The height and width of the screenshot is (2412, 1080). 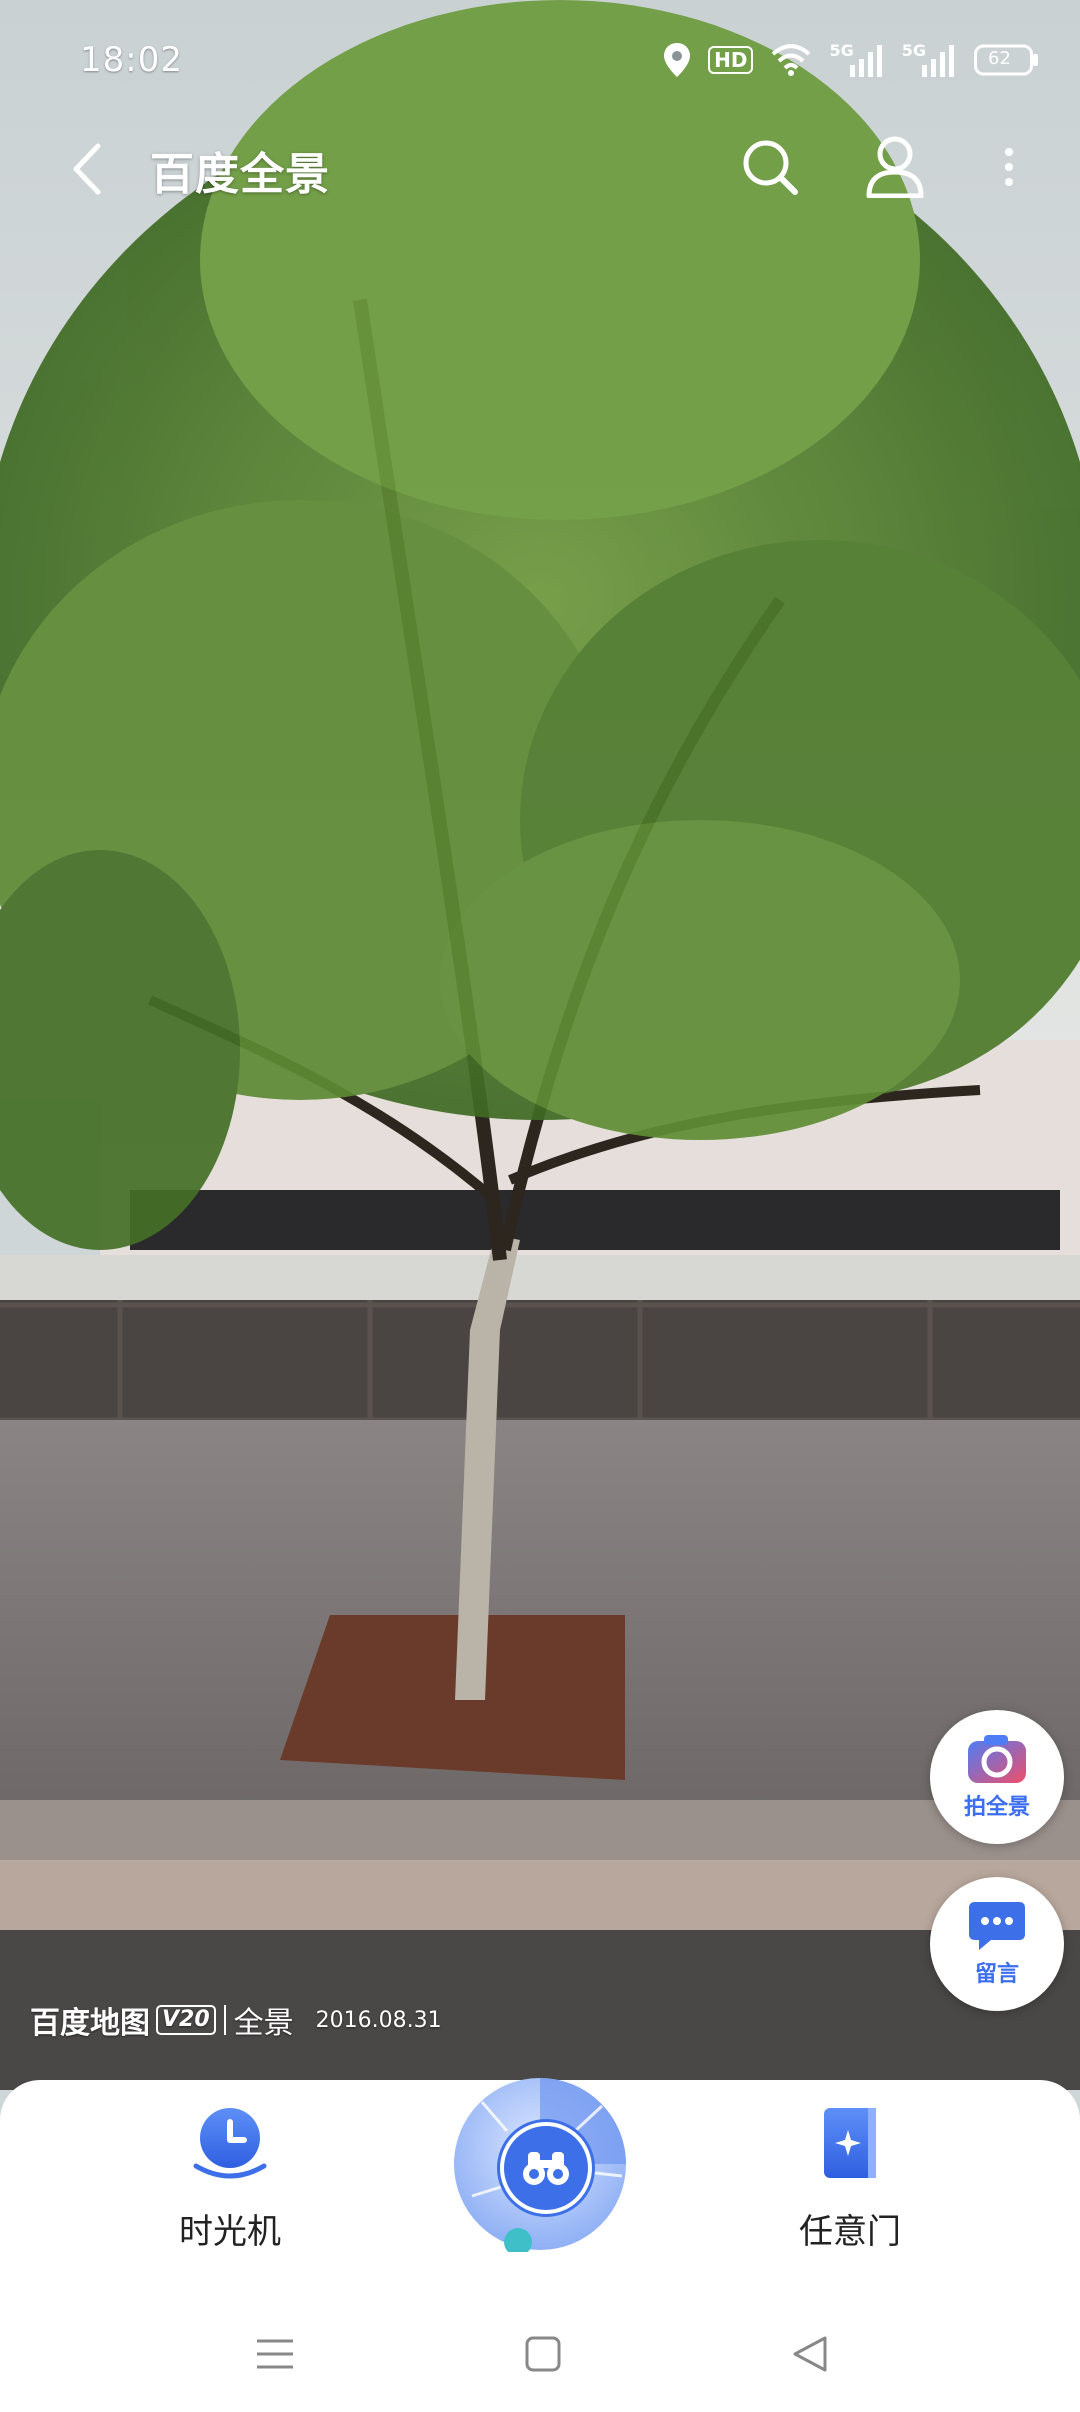 I want to click on triangle-back-icon, so click(x=810, y=2354).